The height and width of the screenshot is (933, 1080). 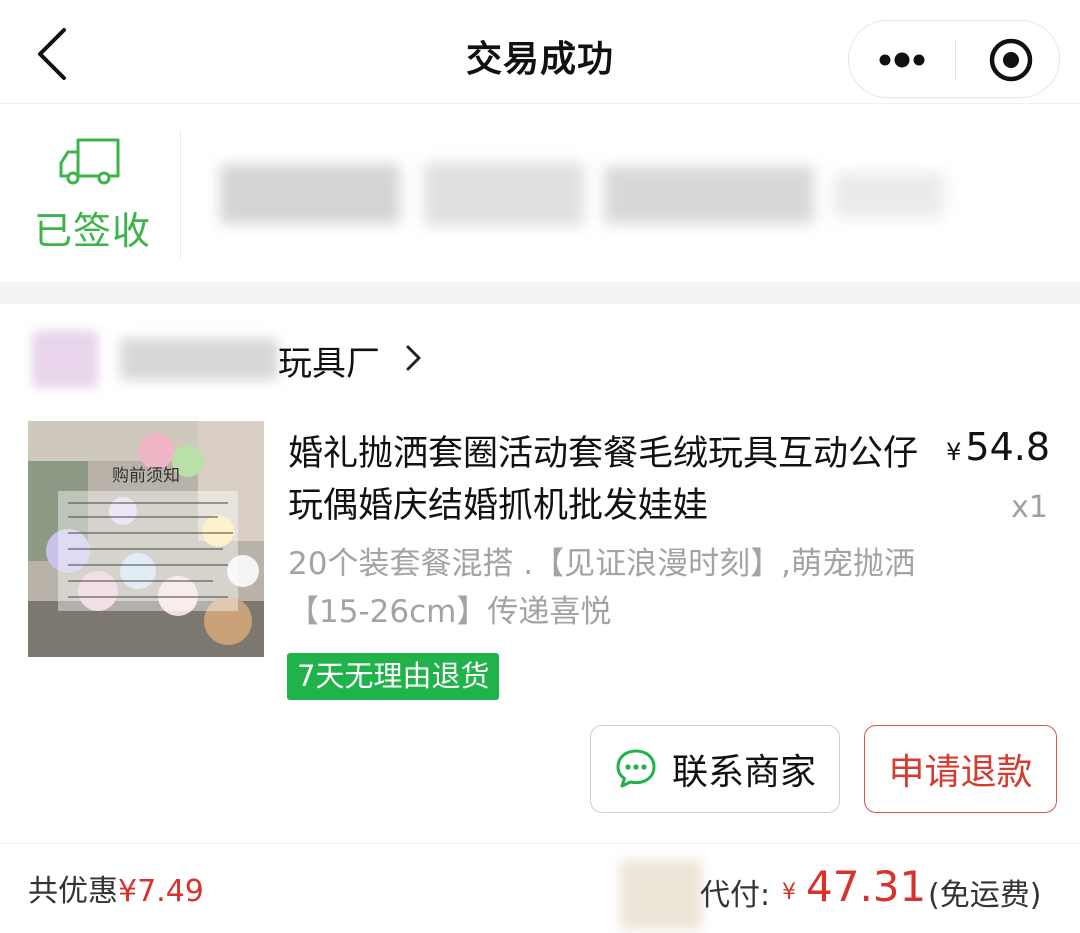 What do you see at coordinates (866, 886) in the screenshot?
I see `paid-amount: 47.31` at bounding box center [866, 886].